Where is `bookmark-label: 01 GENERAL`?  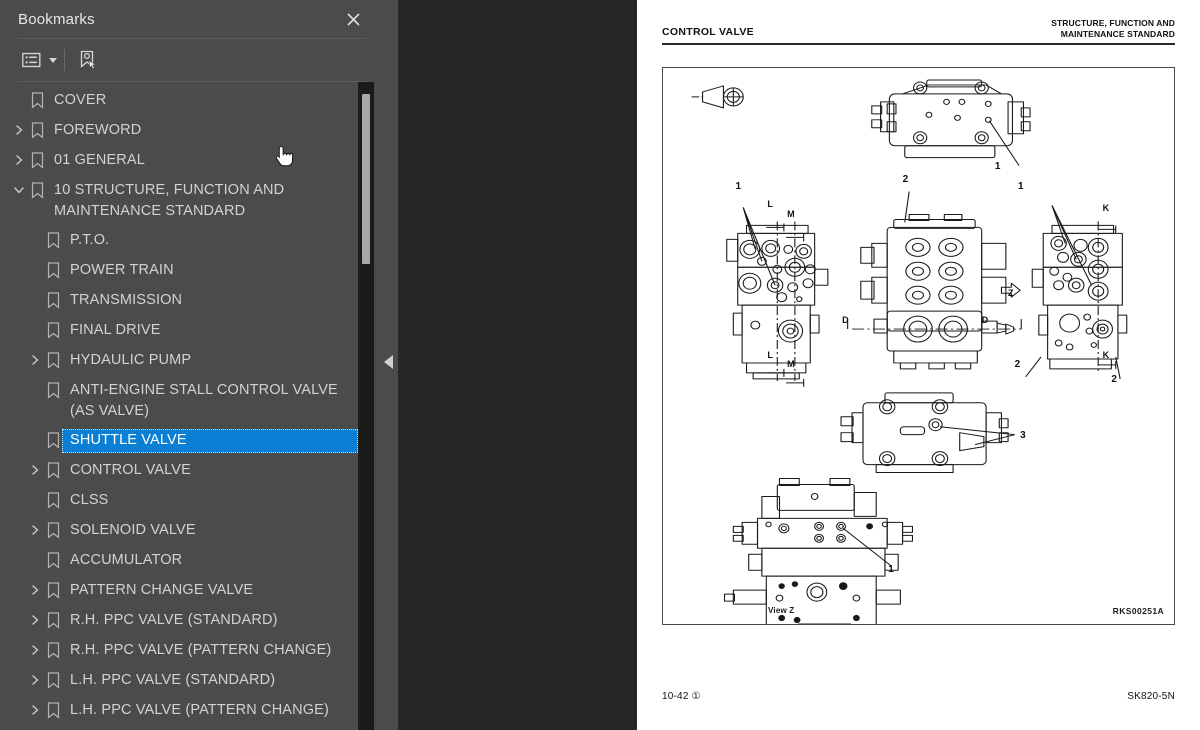 bookmark-label: 01 GENERAL is located at coordinates (202, 161).